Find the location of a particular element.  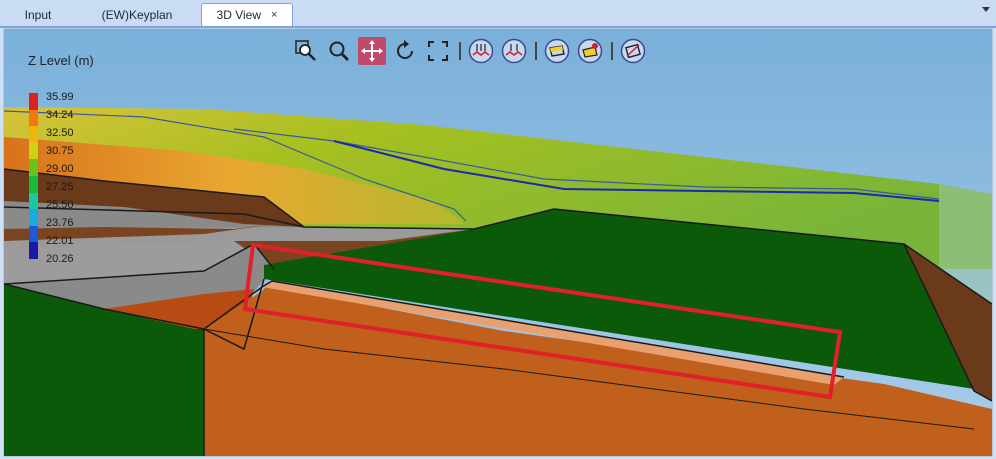

surface-contour-icon is located at coordinates (481, 51).